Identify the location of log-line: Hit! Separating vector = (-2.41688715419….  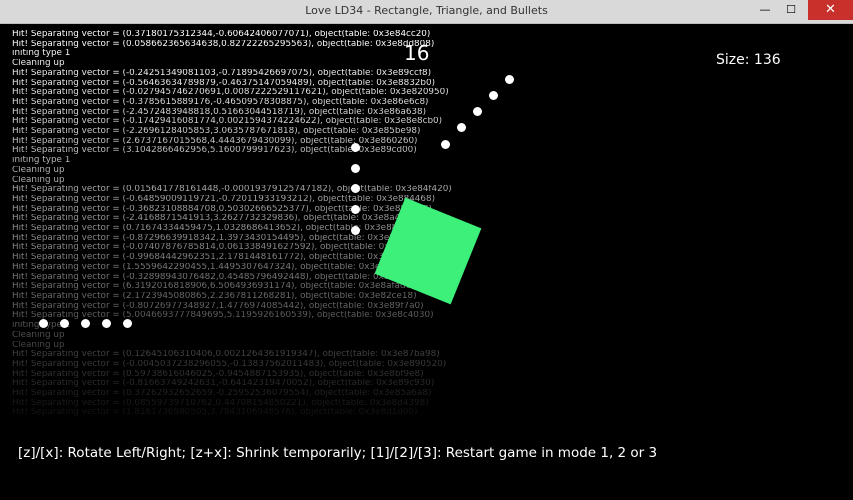
(215, 219).